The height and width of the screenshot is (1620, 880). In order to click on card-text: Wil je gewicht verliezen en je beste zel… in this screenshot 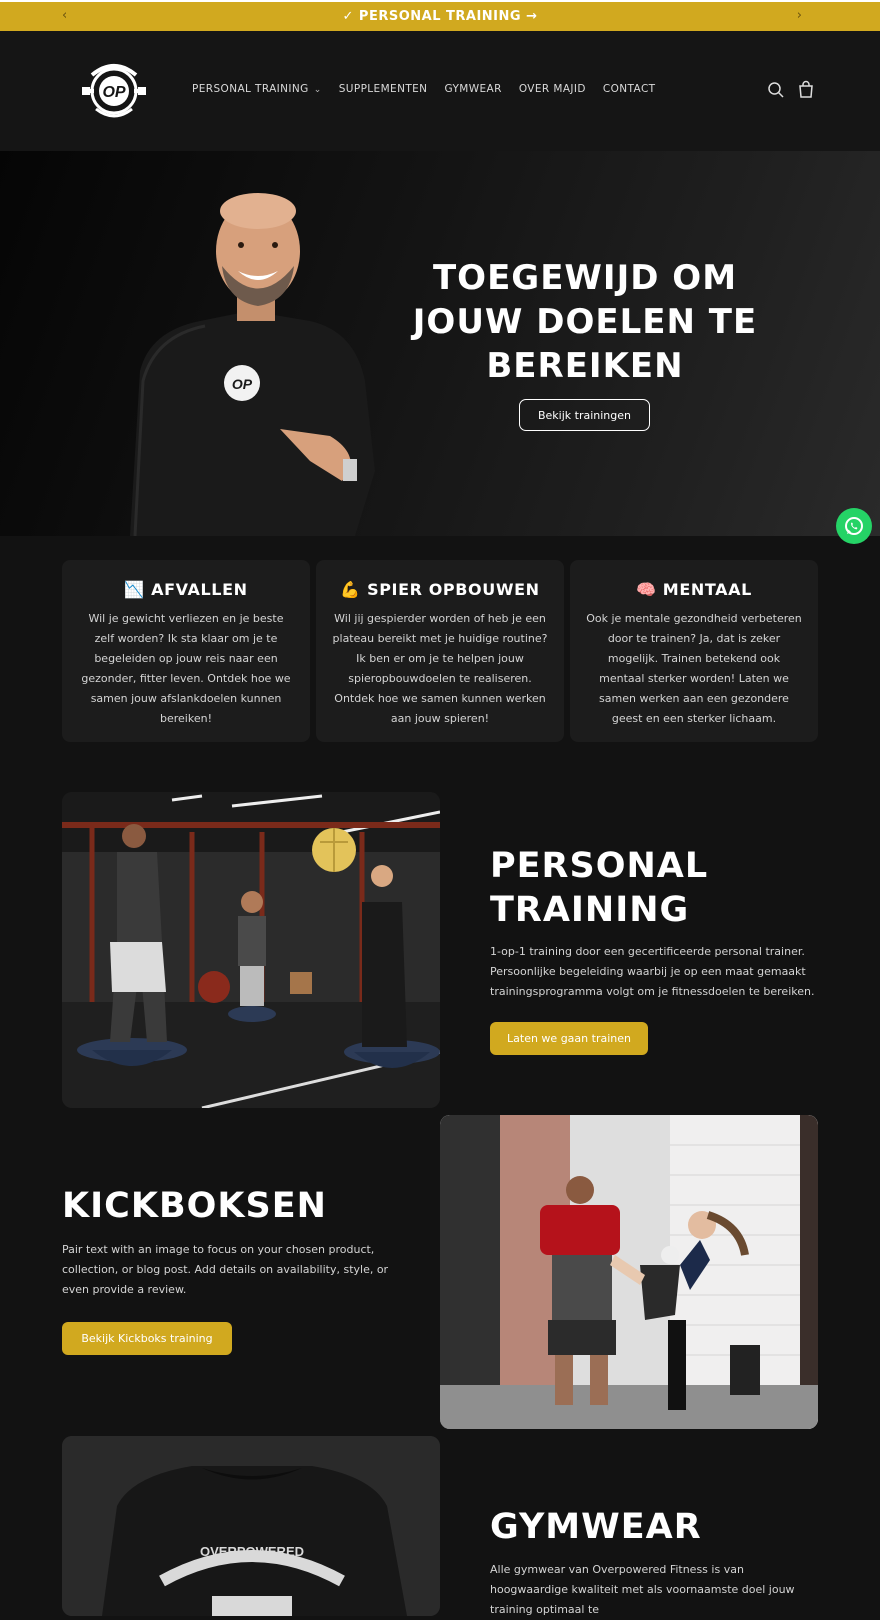, I will do `click(186, 668)`.